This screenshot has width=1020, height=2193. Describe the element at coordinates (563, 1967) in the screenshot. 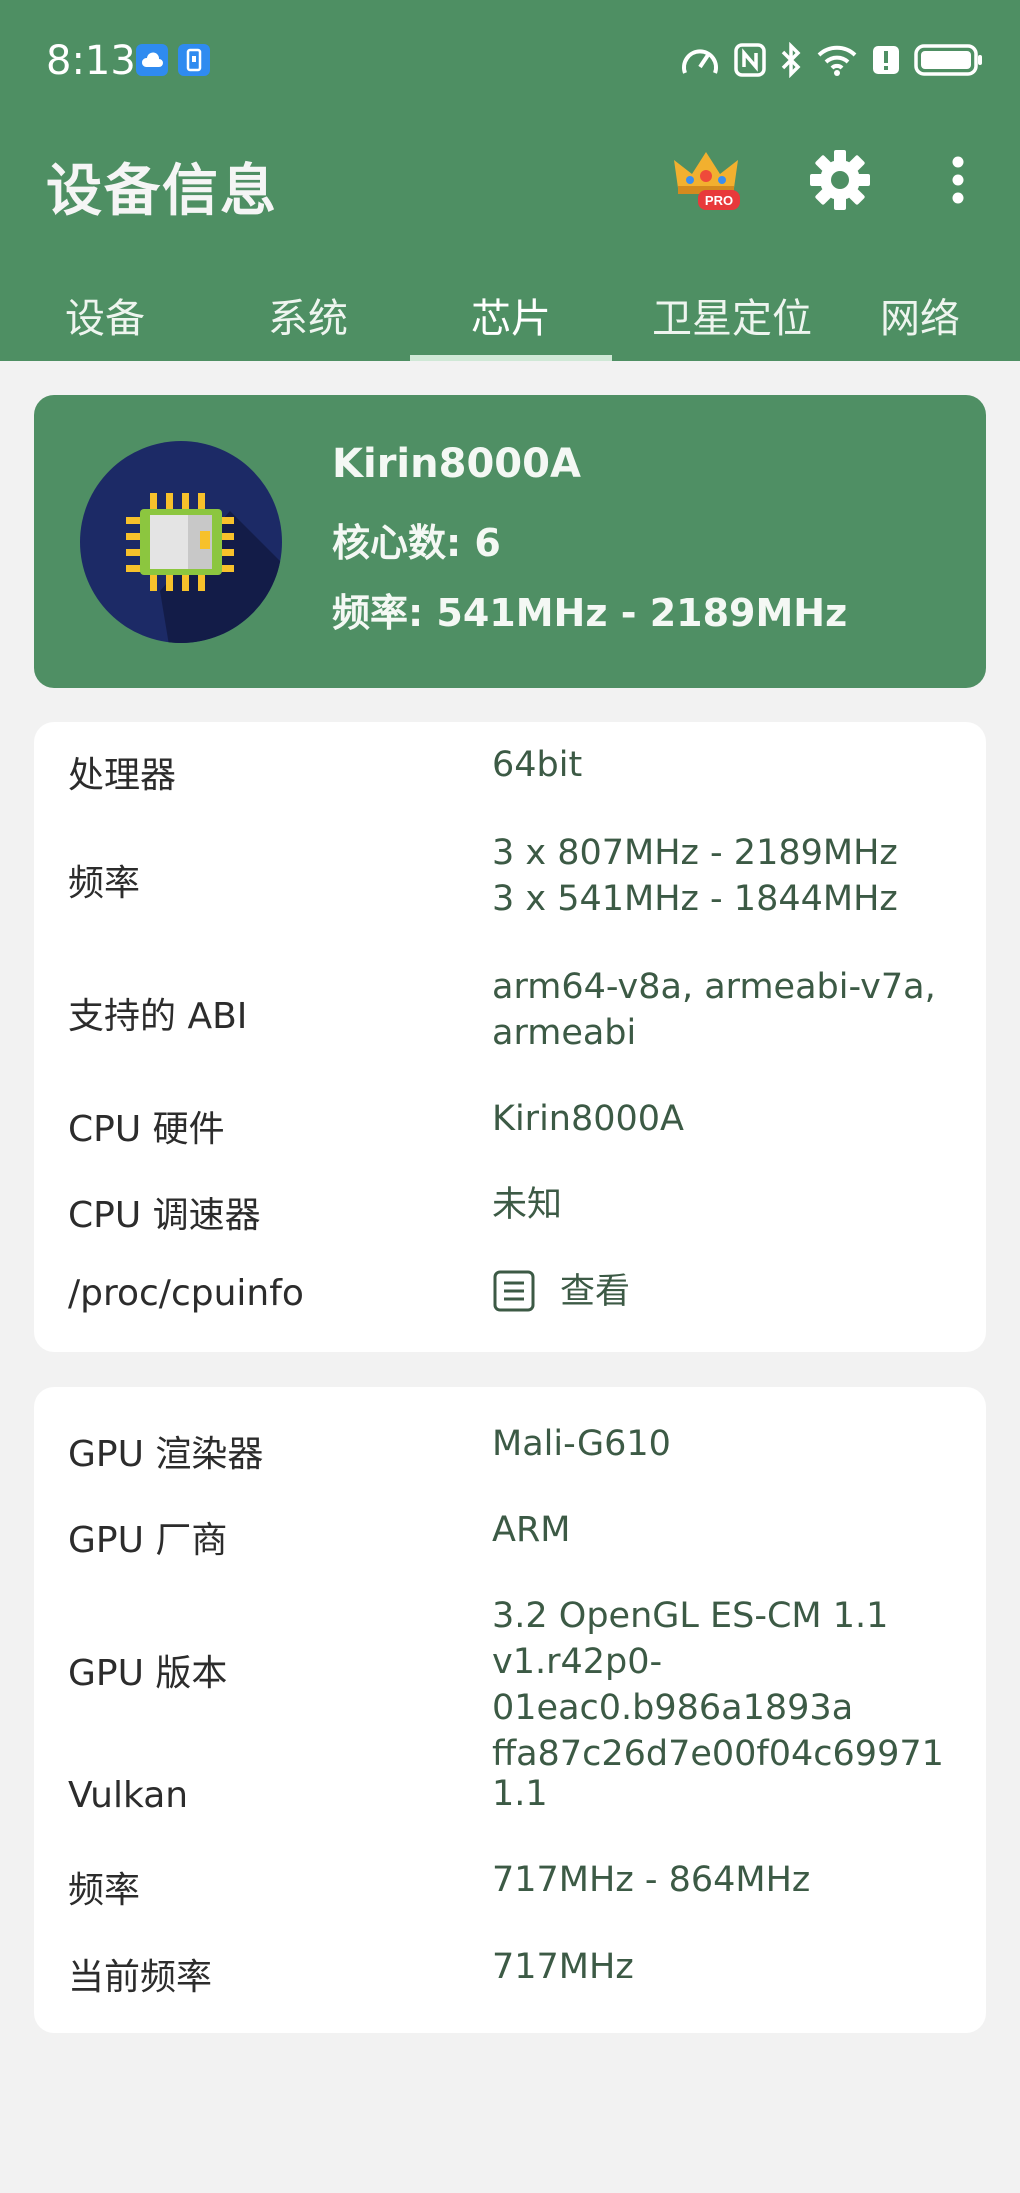

I see `value-line: 717MHz` at that location.